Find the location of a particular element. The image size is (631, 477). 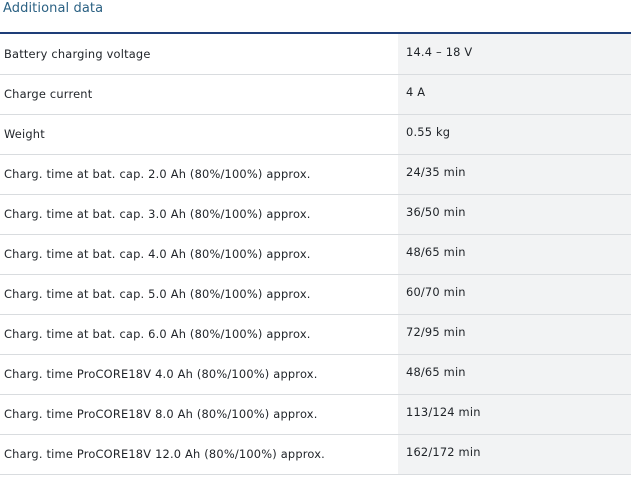

spec-value: 162/172 min is located at coordinates (514, 454).